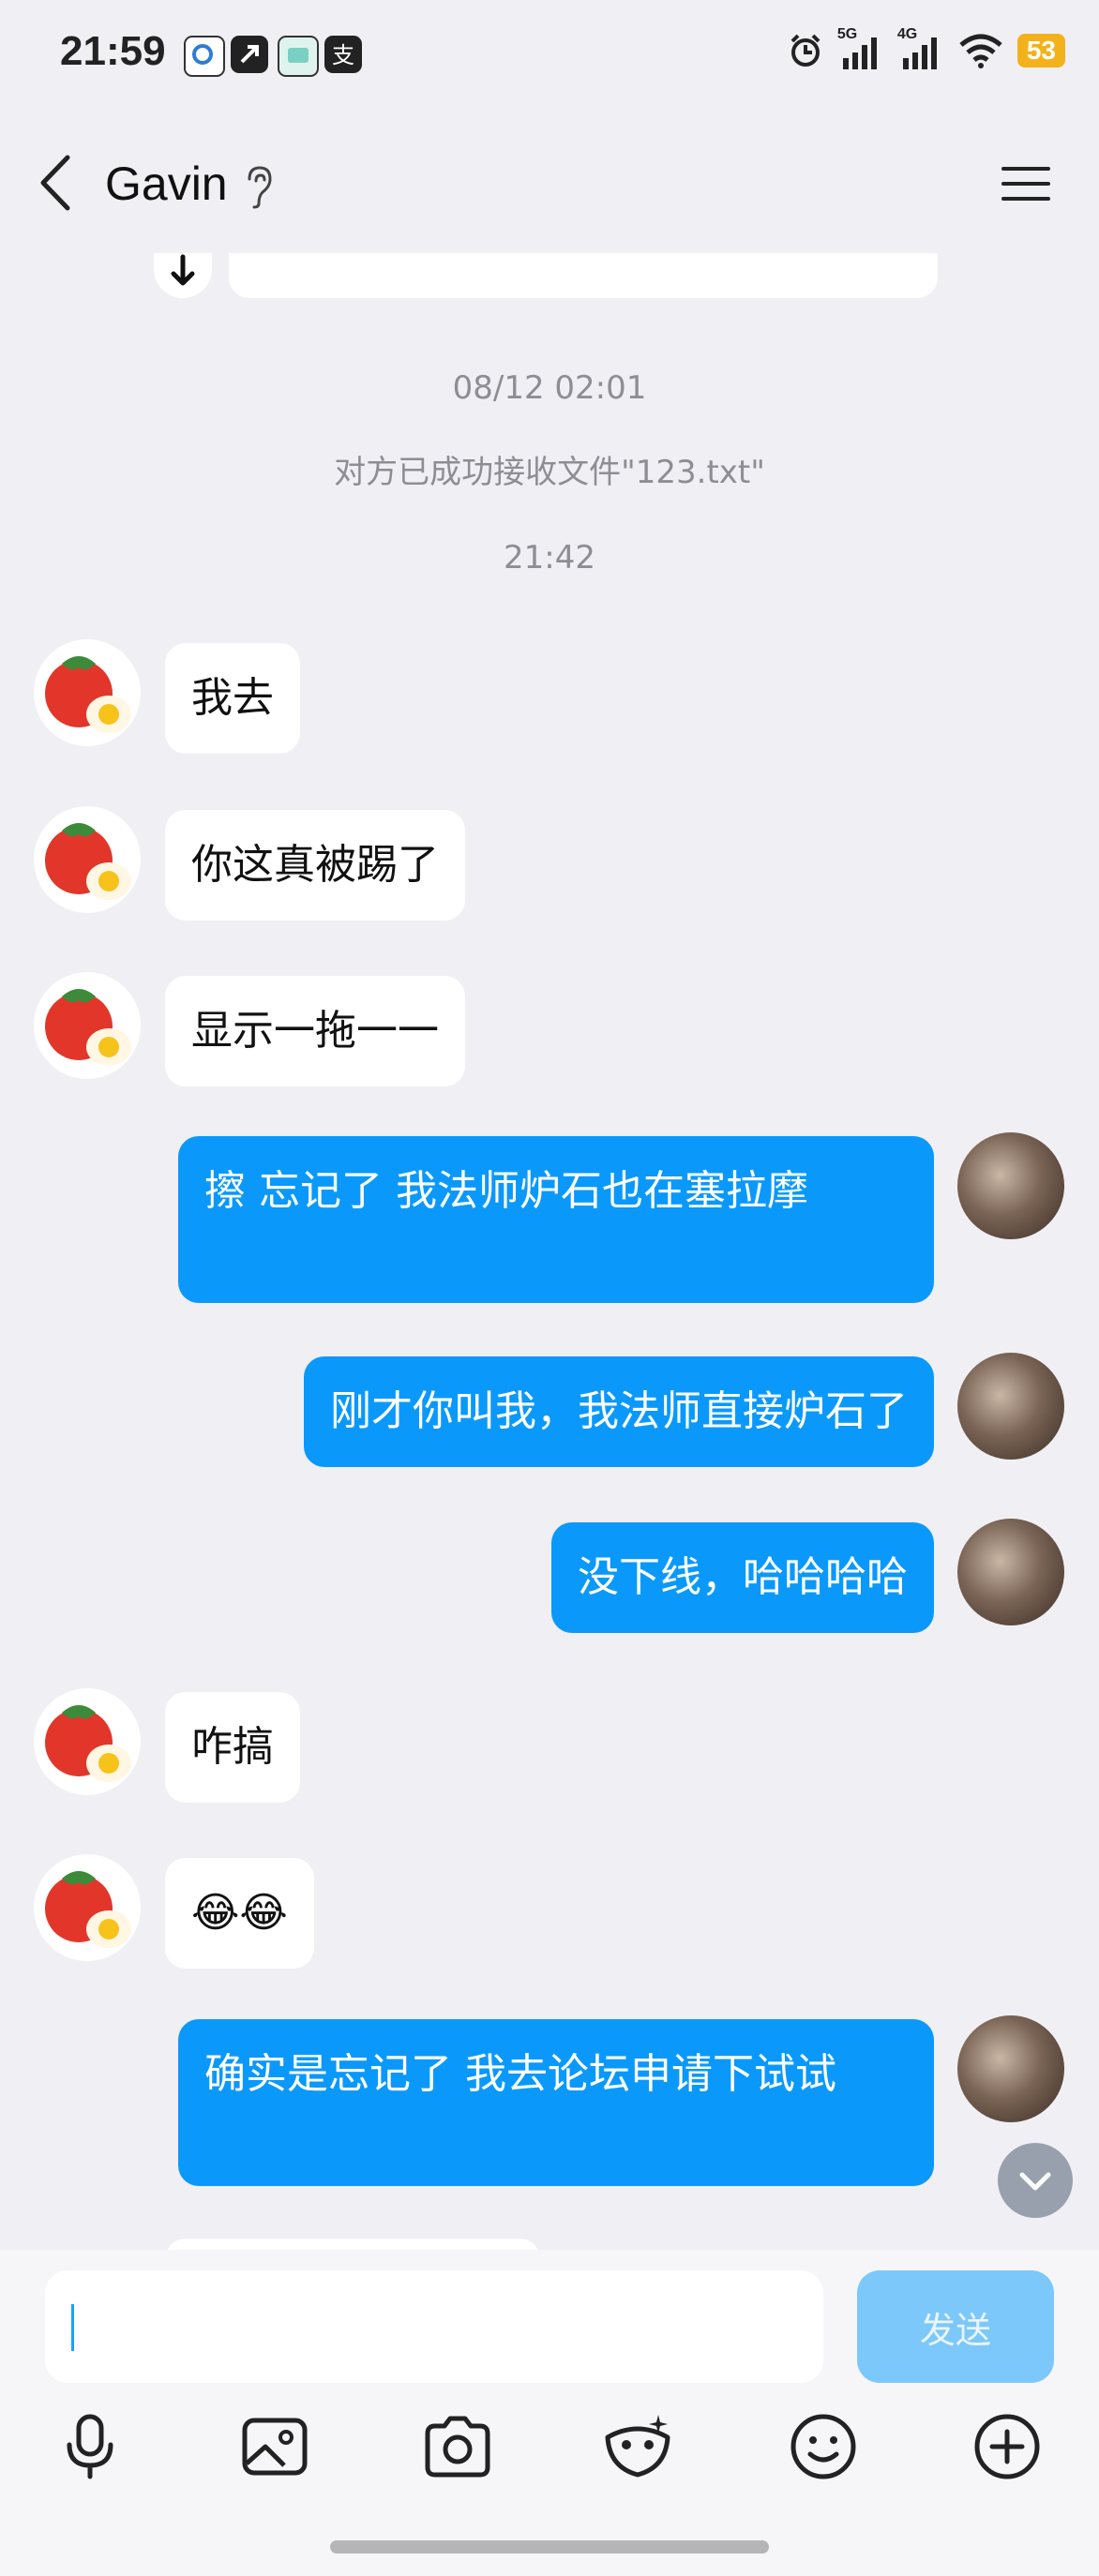 The width and height of the screenshot is (1099, 2576). What do you see at coordinates (239, 1914) in the screenshot?
I see `incoming-emoji-message: 😂😂` at bounding box center [239, 1914].